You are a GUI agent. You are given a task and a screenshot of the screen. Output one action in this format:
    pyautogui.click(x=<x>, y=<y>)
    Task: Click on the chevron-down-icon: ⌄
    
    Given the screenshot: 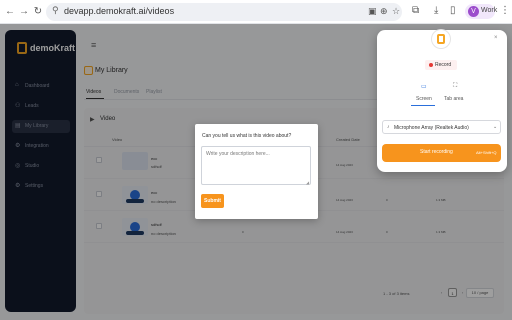 What is the action you would take?
    pyautogui.click(x=495, y=127)
    